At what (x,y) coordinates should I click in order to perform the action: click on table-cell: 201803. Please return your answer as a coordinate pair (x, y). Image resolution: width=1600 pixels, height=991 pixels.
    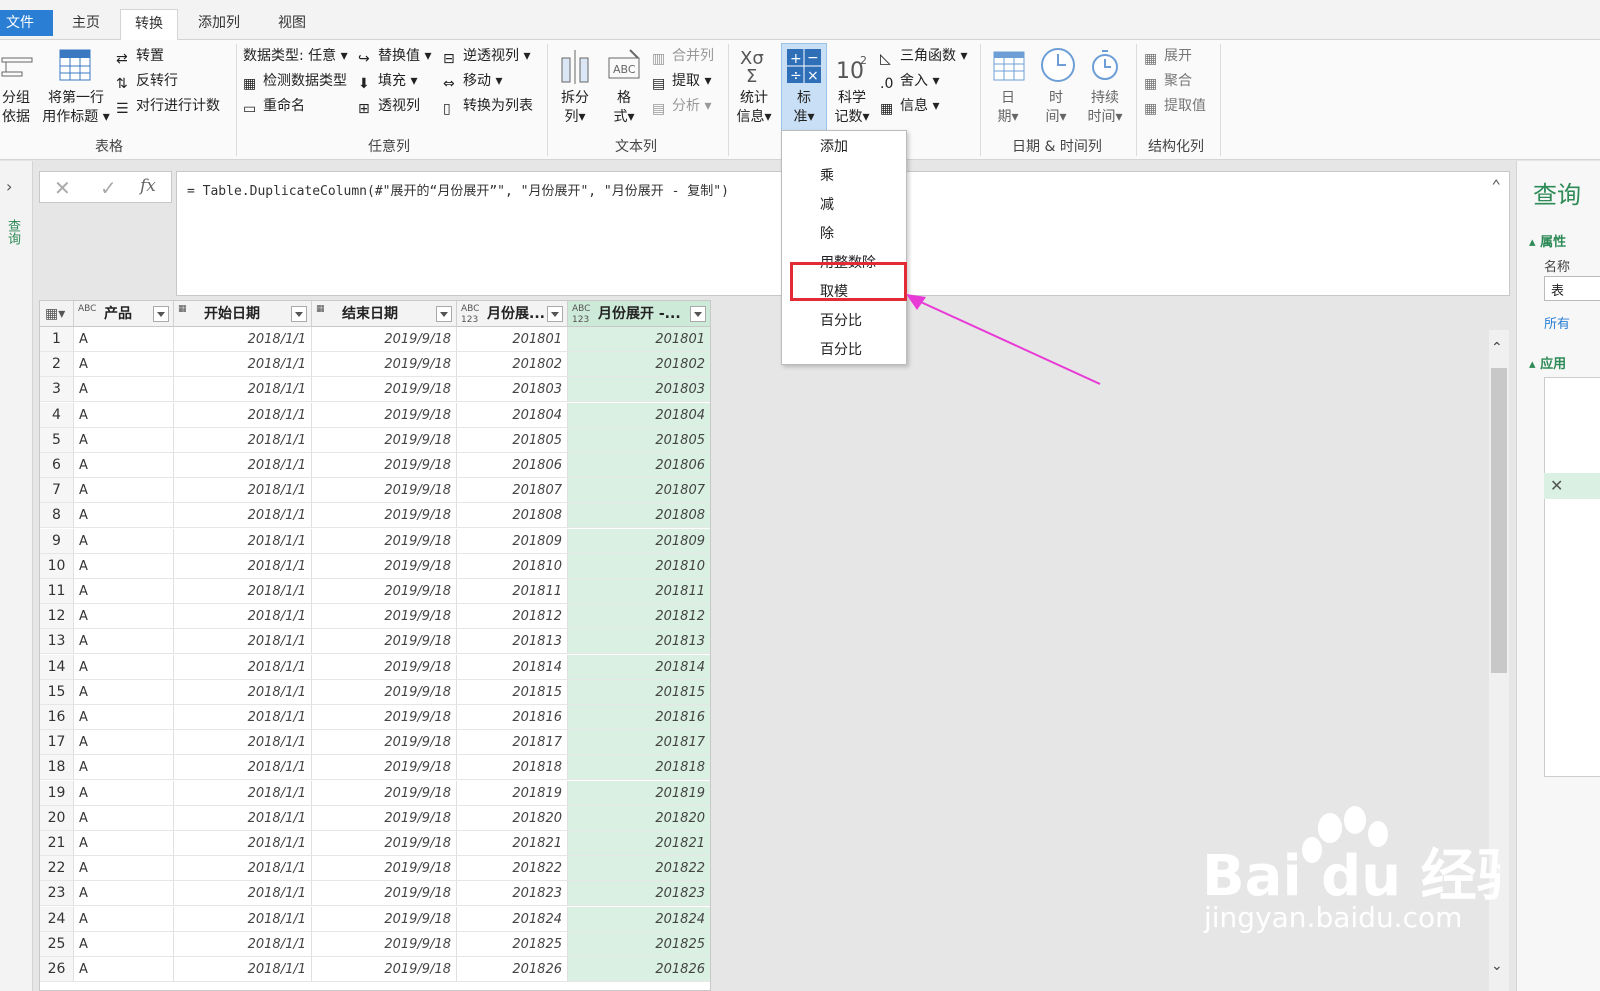
    Looking at the image, I should click on (639, 390).